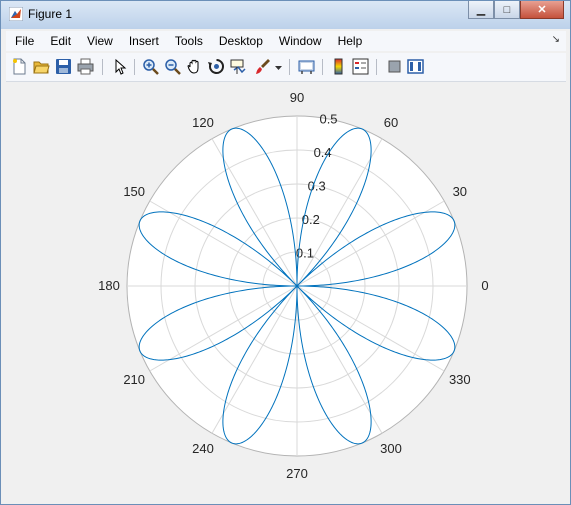  I want to click on menu-edit: Edit, so click(60, 41).